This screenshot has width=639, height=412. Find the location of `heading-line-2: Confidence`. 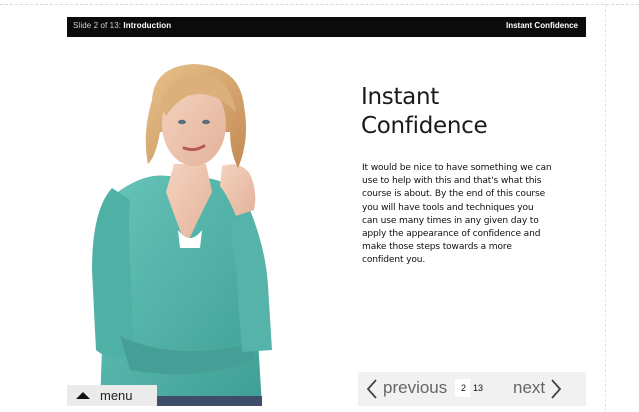

heading-line-2: Confidence is located at coordinates (424, 126).